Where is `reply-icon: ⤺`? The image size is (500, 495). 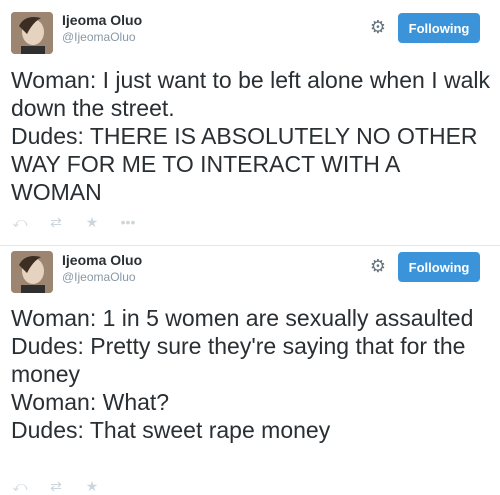 reply-icon: ⤺ is located at coordinates (20, 222).